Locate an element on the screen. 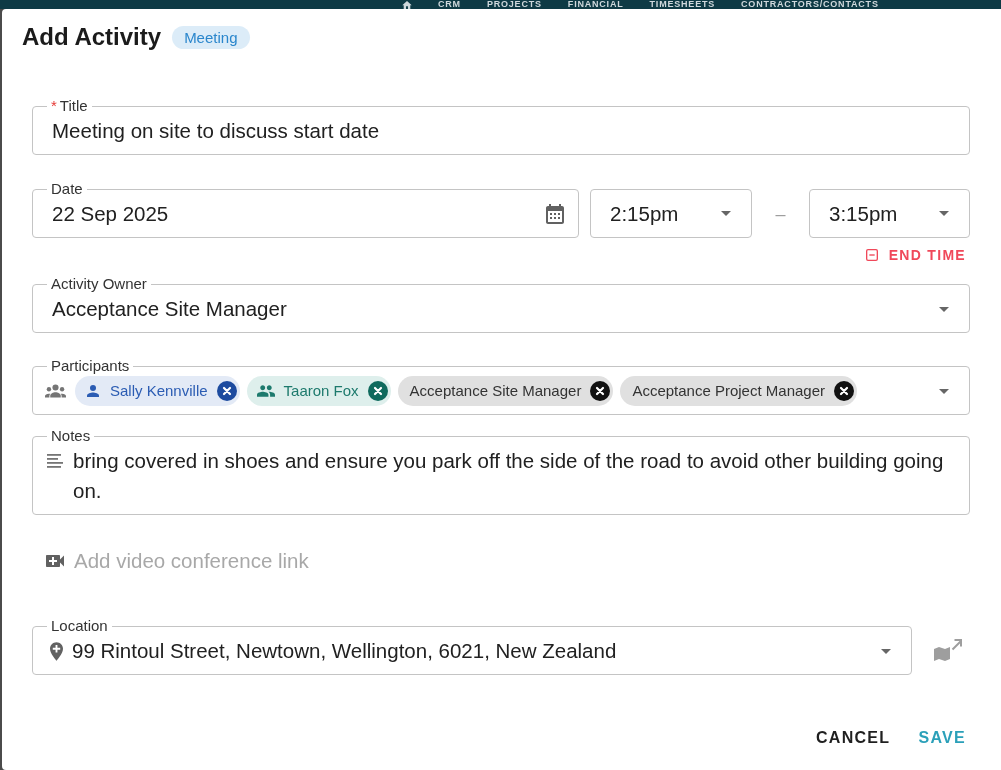 The image size is (1001, 770). location-select: Location 99 Rintoul Street, Newtown, Wellington, 6021, New Zealand is located at coordinates (472, 646).